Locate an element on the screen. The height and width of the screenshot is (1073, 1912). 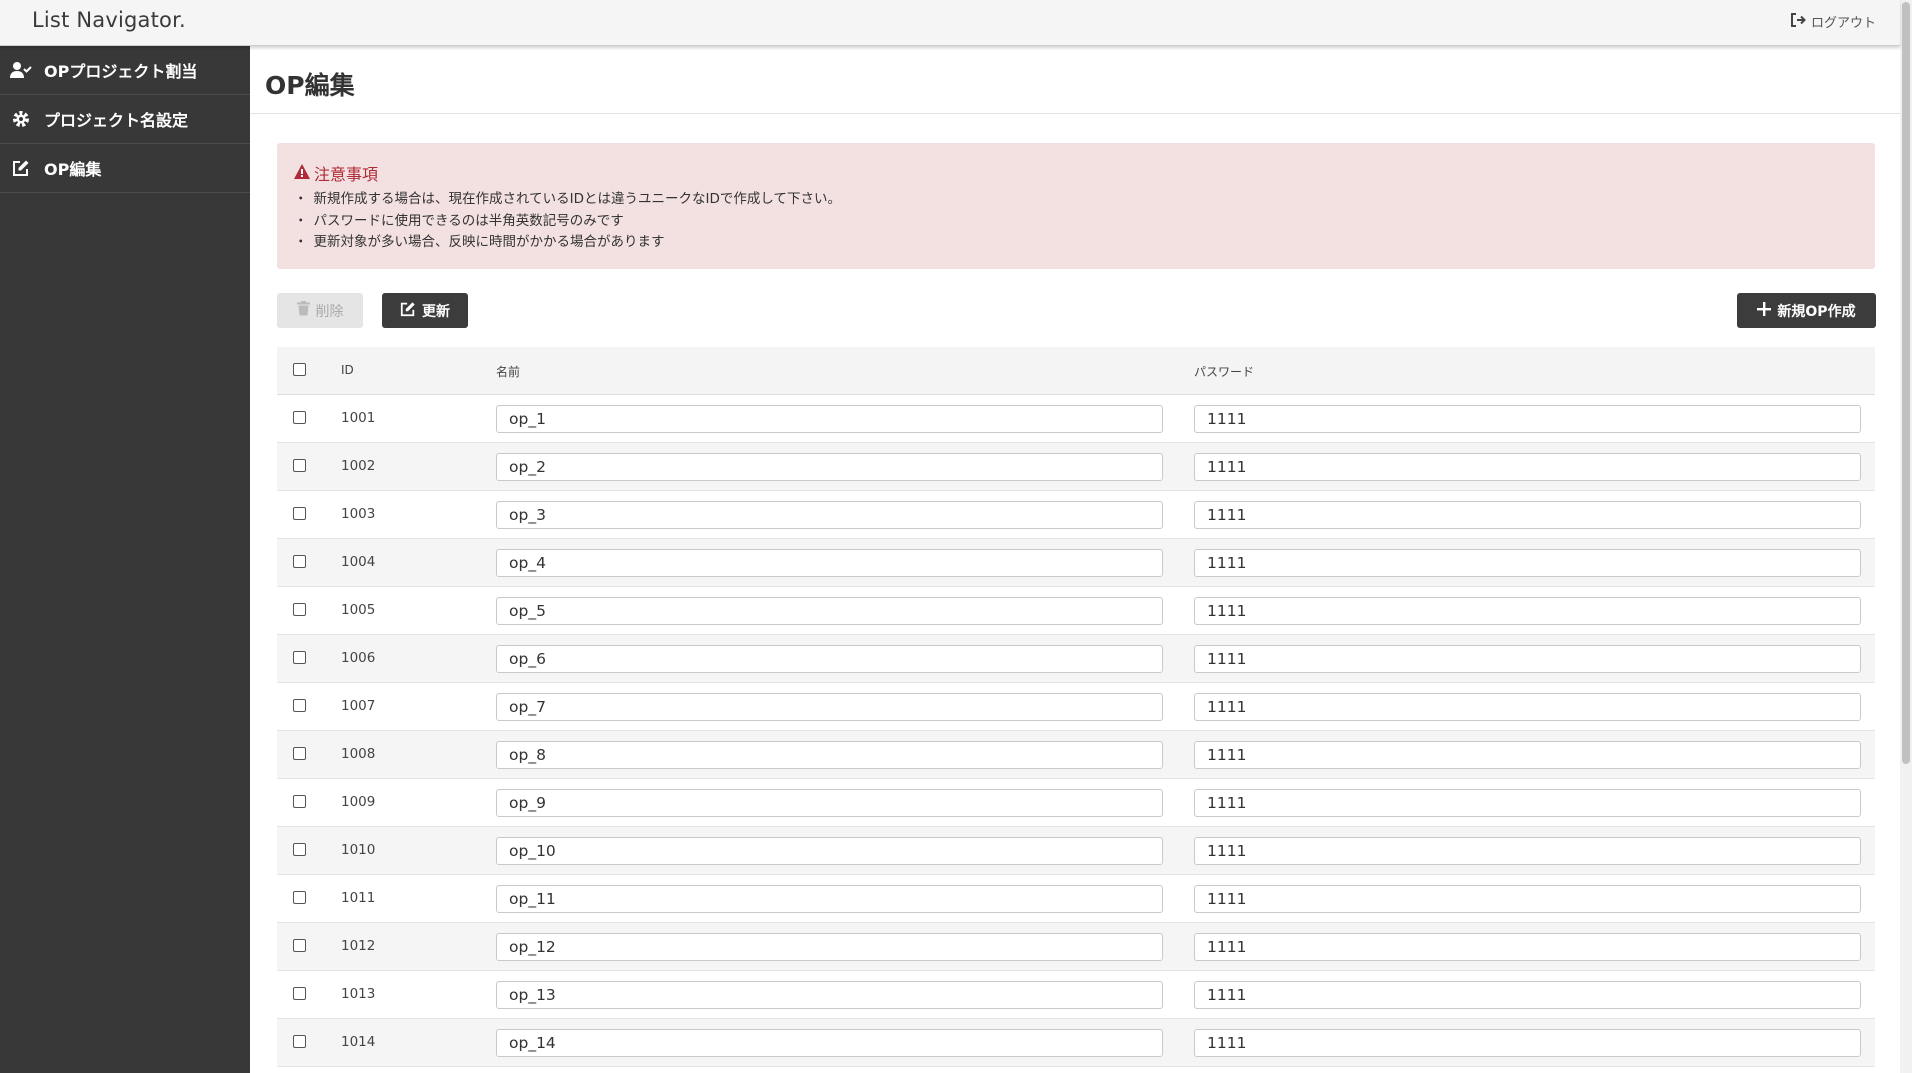
page-scrollbar is located at coordinates (1906, 536).